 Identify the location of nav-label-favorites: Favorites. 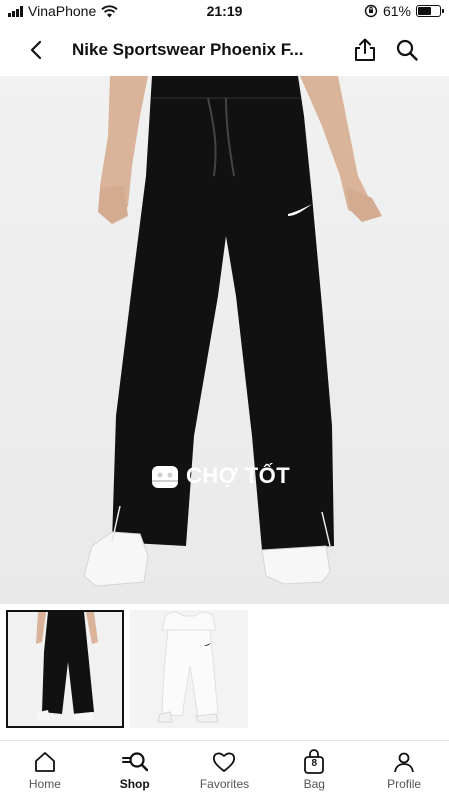
(224, 784).